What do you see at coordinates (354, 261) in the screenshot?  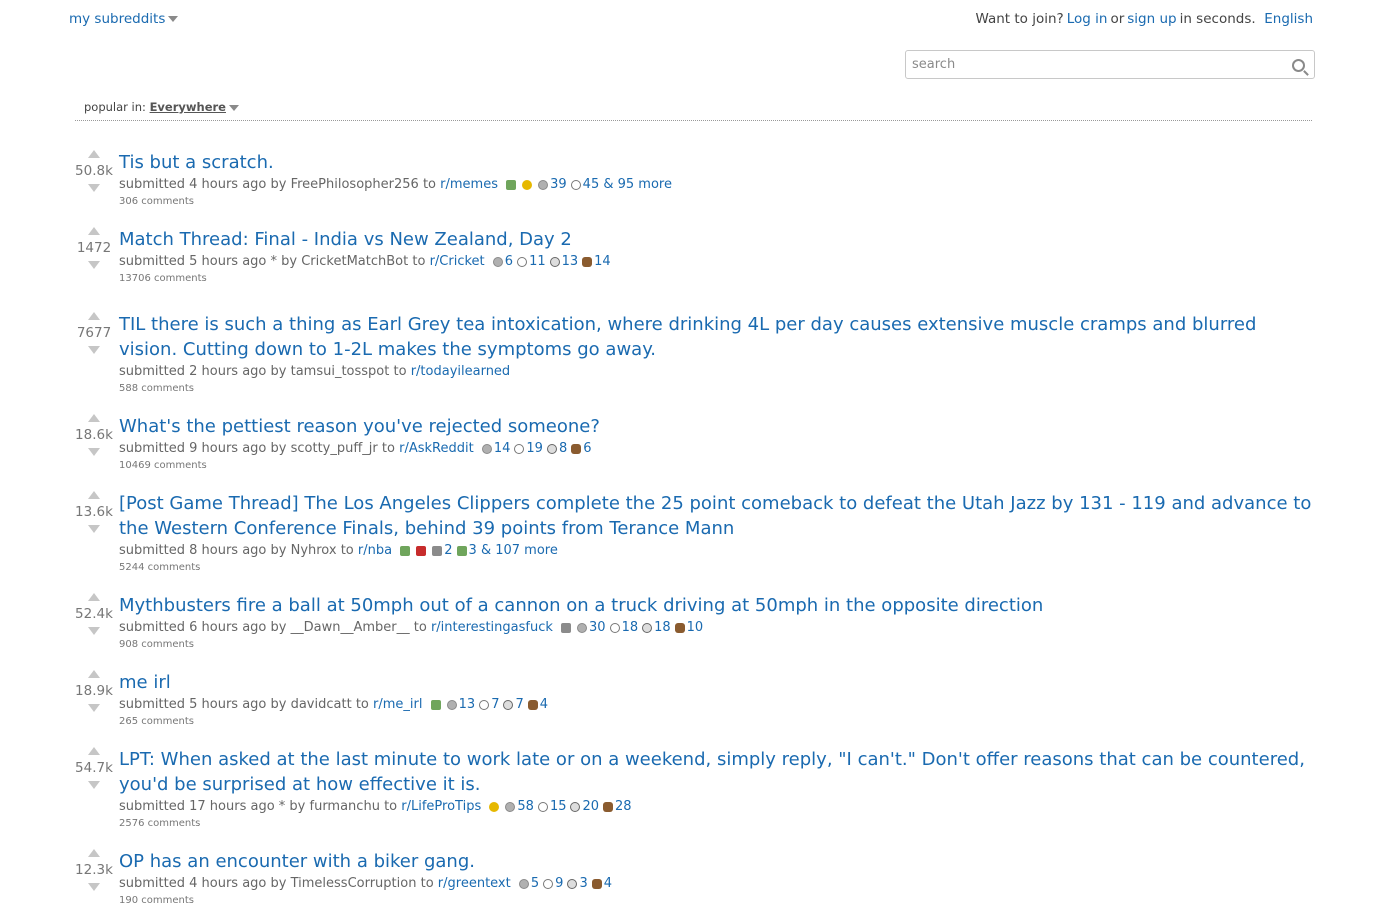 I see `author-link: CricketMatchBot` at bounding box center [354, 261].